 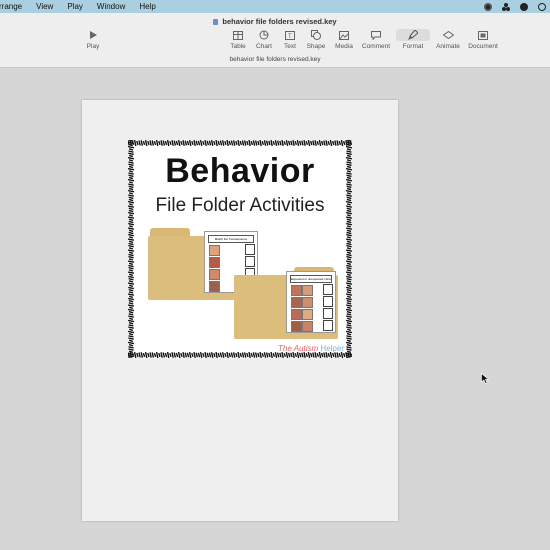 I want to click on comment-button: Comment, so click(x=376, y=39).